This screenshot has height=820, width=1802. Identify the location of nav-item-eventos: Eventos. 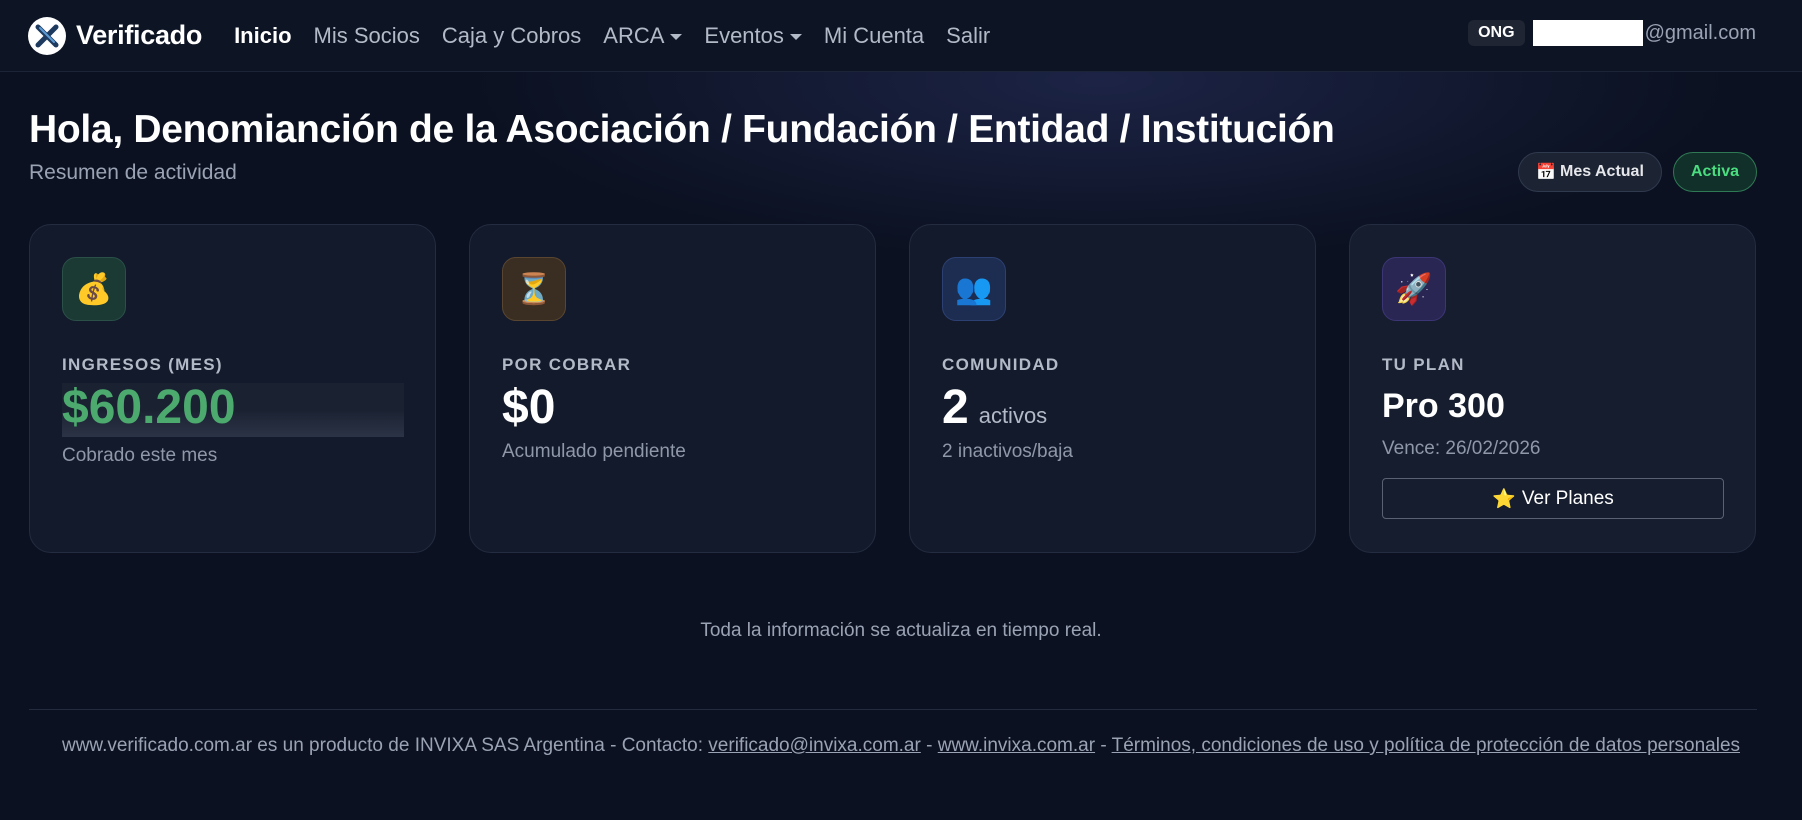
(753, 36).